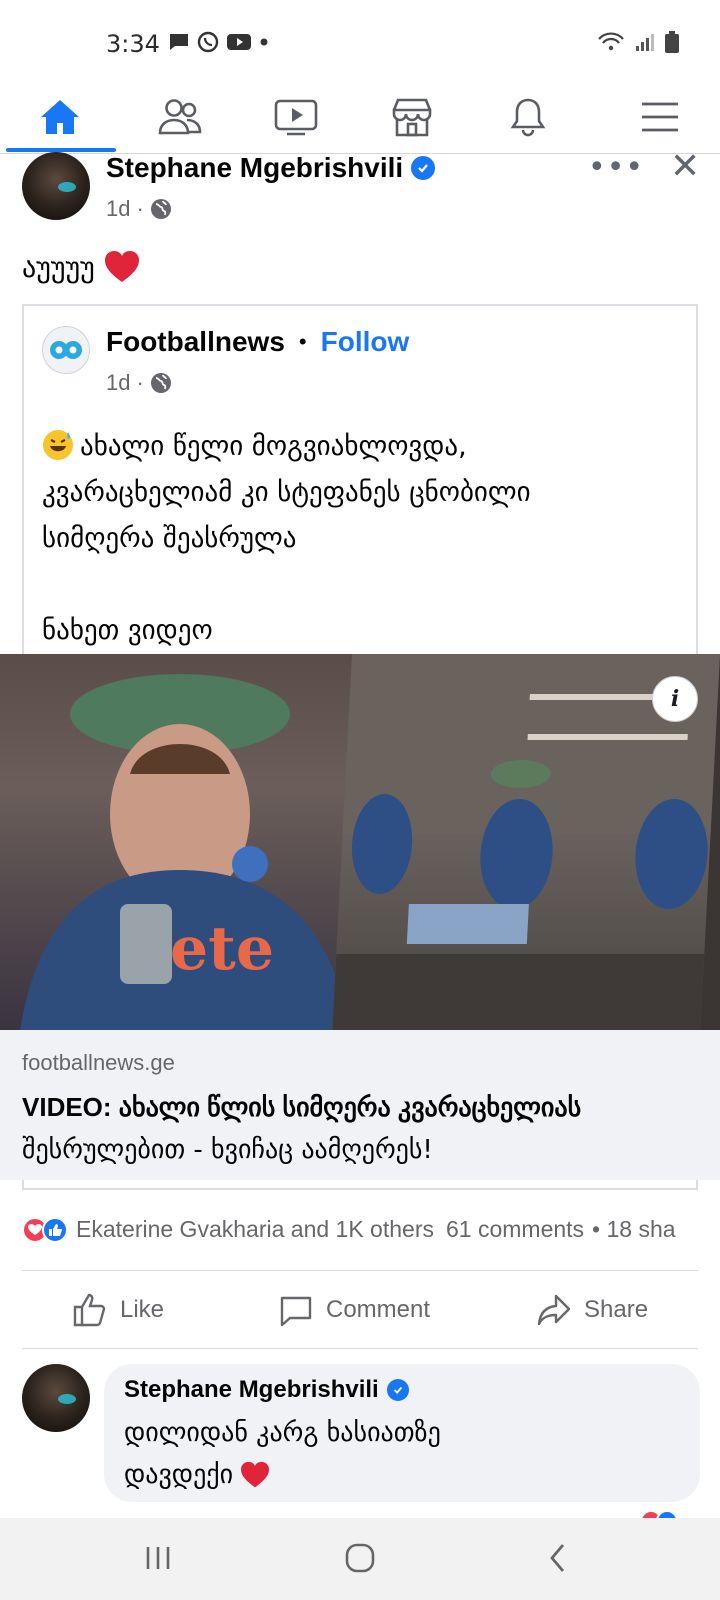  I want to click on post-author-name: Stephane Mgebrishvili, so click(254, 168).